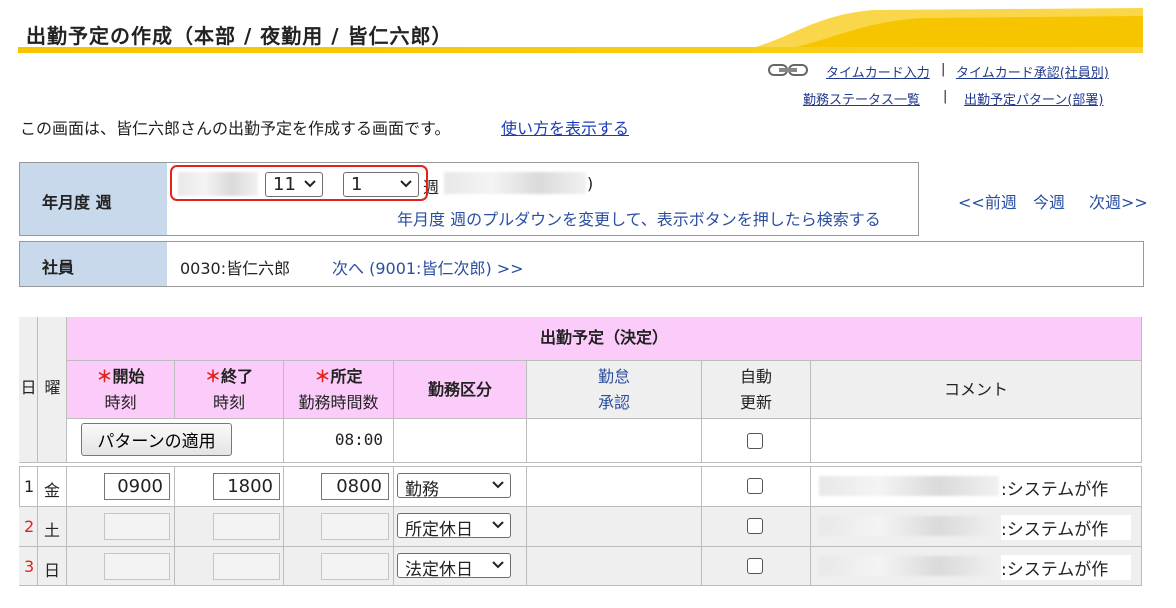 The image size is (1176, 608). Describe the element at coordinates (358, 439) in the screenshot. I see `default-hours: 08:00` at that location.